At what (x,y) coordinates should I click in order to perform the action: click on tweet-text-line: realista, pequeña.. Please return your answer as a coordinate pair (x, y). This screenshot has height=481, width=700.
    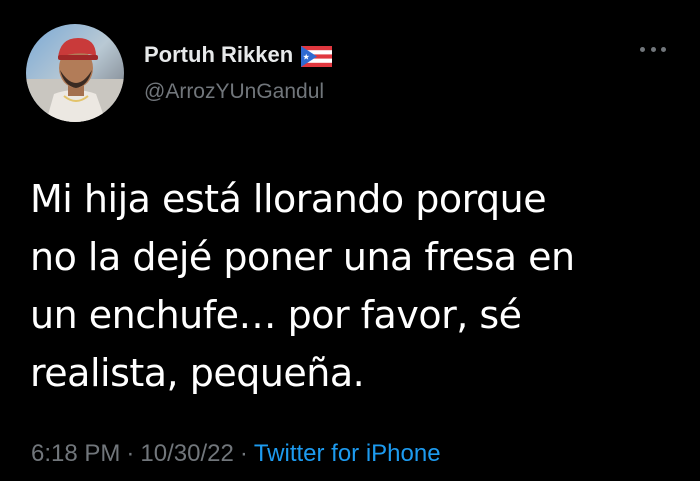
    Looking at the image, I should click on (197, 373).